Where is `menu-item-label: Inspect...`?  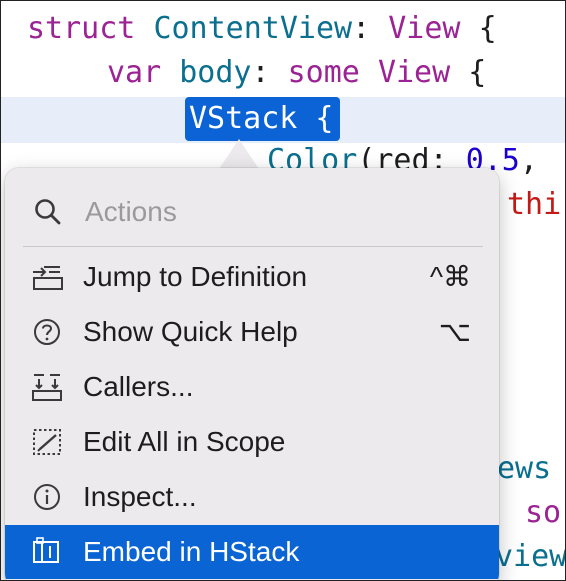 menu-item-label: Inspect... is located at coordinates (140, 496).